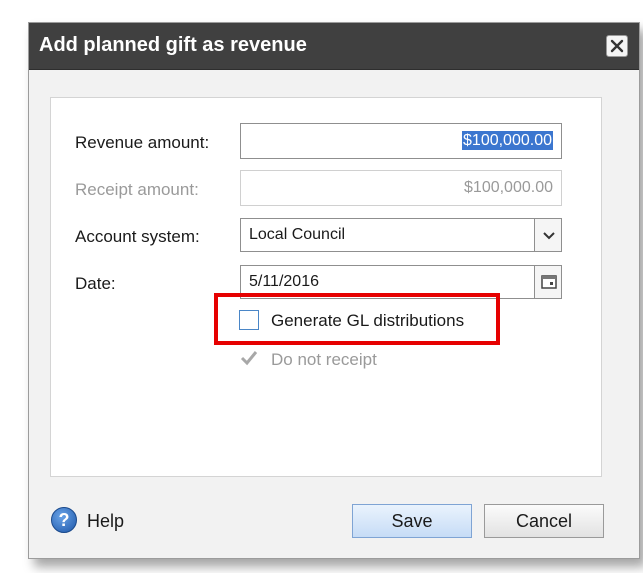  Describe the element at coordinates (508, 187) in the screenshot. I see `receipt-amount-value: $100,000.00` at that location.